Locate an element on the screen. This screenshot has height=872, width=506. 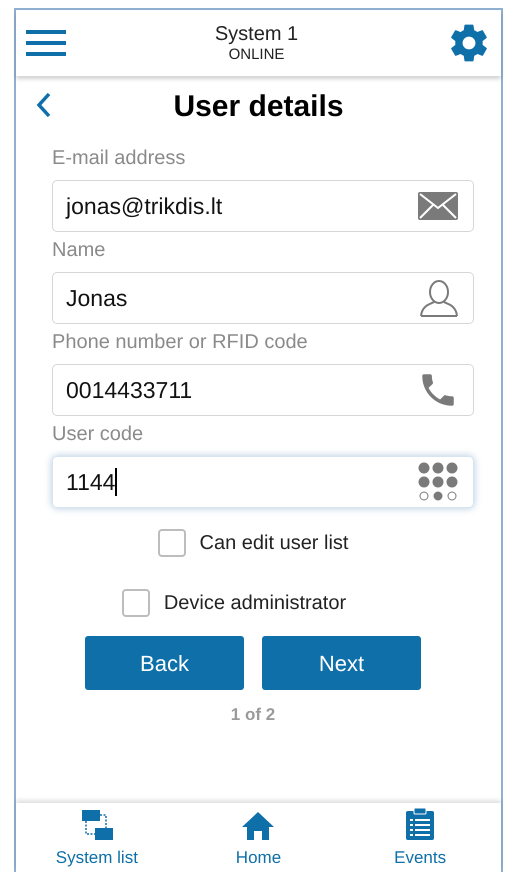
input-field: 1144 is located at coordinates (263, 482).